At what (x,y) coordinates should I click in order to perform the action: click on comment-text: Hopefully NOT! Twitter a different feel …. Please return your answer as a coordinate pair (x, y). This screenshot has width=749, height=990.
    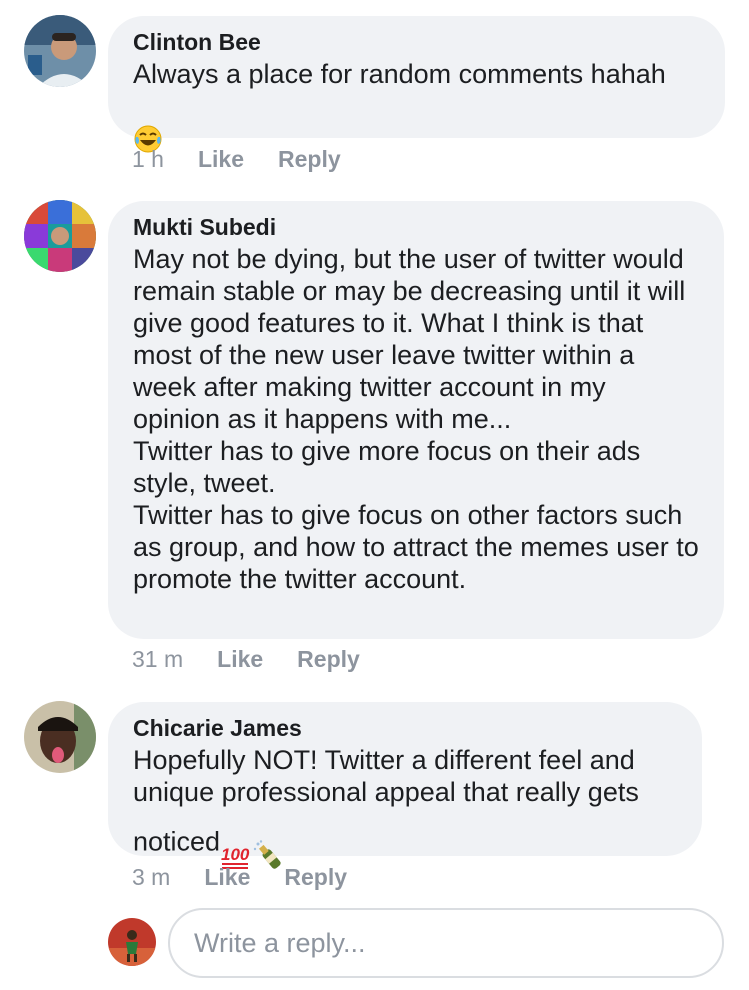
    Looking at the image, I should click on (405, 811).